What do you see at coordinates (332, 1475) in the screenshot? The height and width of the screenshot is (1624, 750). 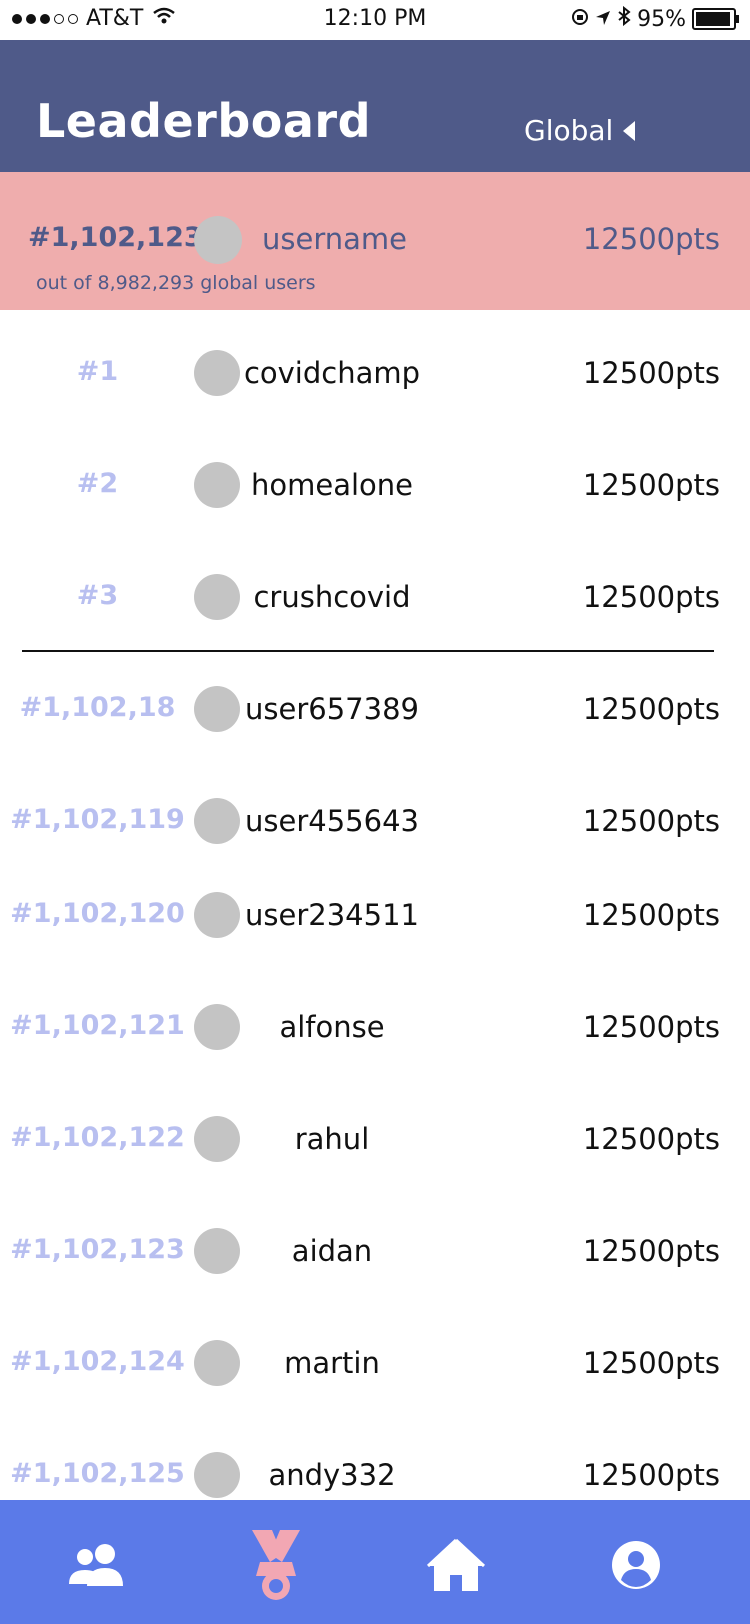 I see `row-username: andy332` at bounding box center [332, 1475].